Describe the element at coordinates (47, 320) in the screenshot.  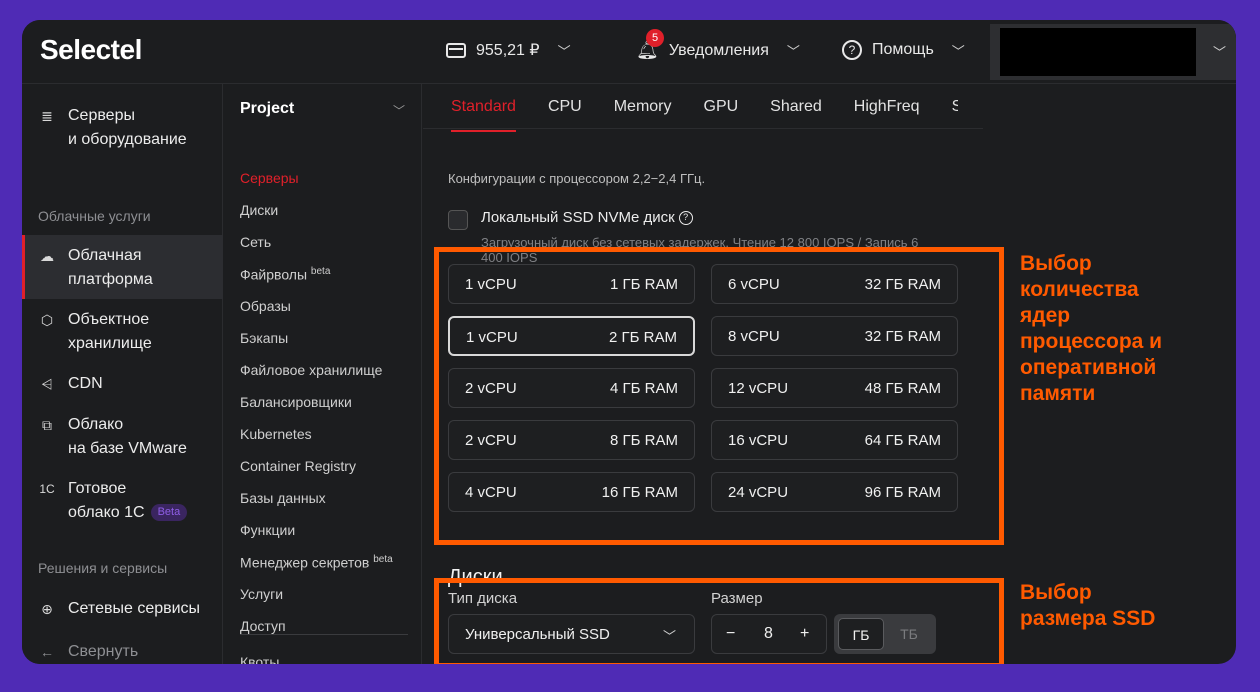
I see `cube-icon: ⬡` at that location.